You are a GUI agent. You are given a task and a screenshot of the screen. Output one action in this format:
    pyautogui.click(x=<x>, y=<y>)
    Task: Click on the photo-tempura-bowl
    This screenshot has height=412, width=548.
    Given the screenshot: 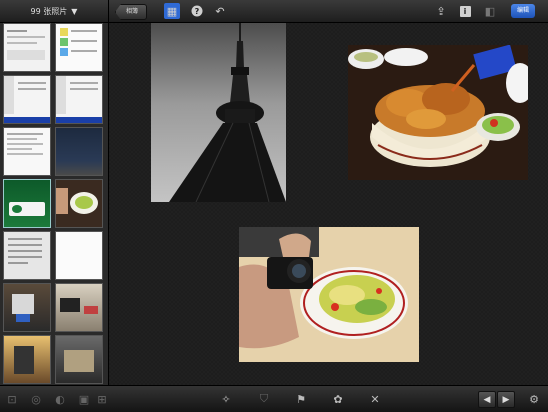 What is the action you would take?
    pyautogui.click(x=438, y=112)
    